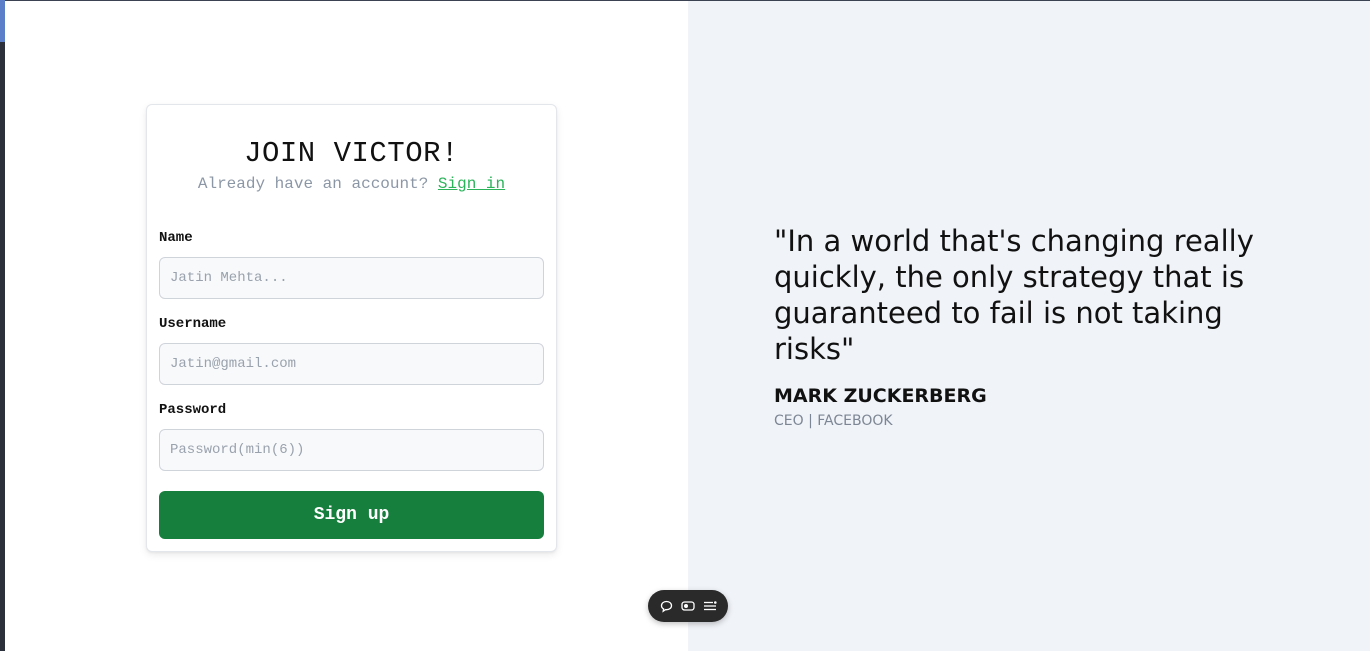 This screenshot has height=651, width=1370. What do you see at coordinates (313, 184) in the screenshot?
I see `signin-prompt-text: Already have an account?` at bounding box center [313, 184].